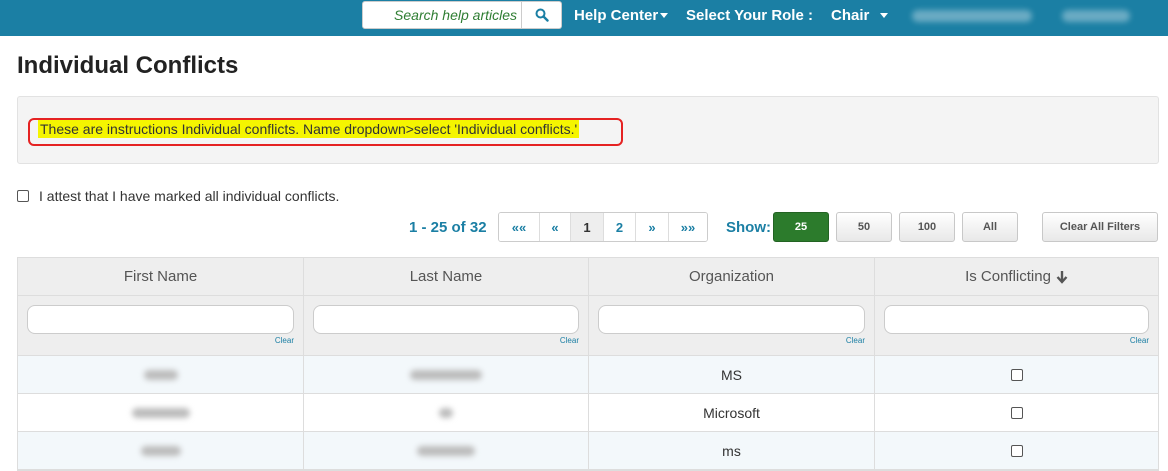 This screenshot has width=1168, height=471. I want to click on annotation-outline, so click(325, 132).